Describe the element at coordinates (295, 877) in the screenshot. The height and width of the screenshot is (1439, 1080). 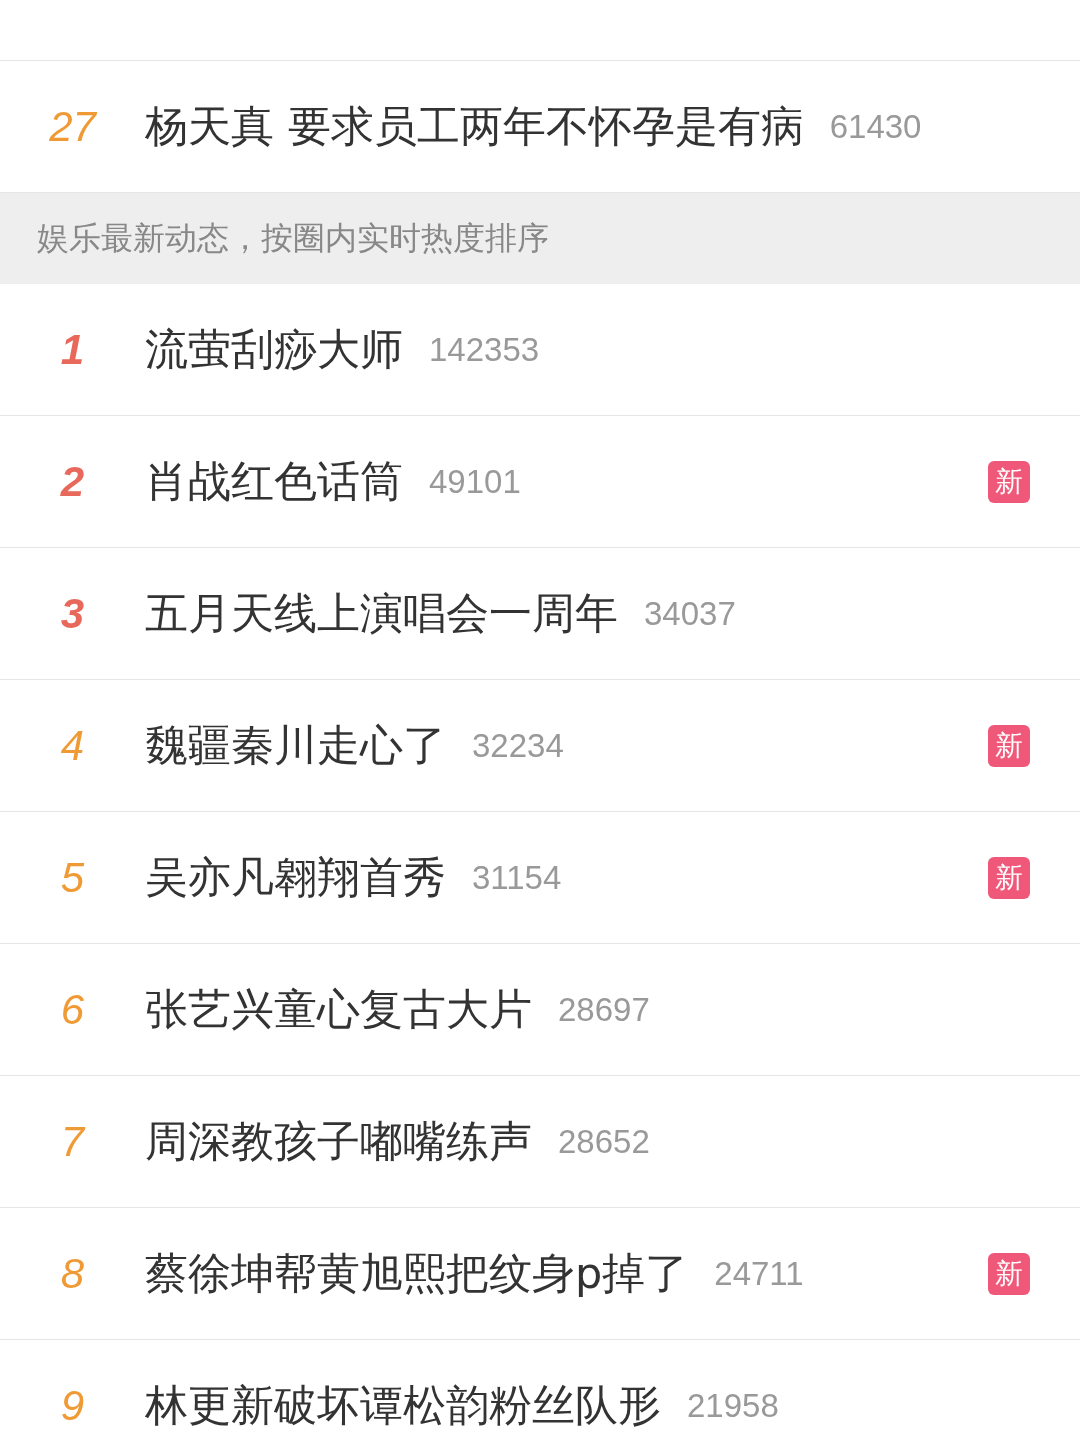
I see `topic-title: 吴亦凡翱翔首秀` at that location.